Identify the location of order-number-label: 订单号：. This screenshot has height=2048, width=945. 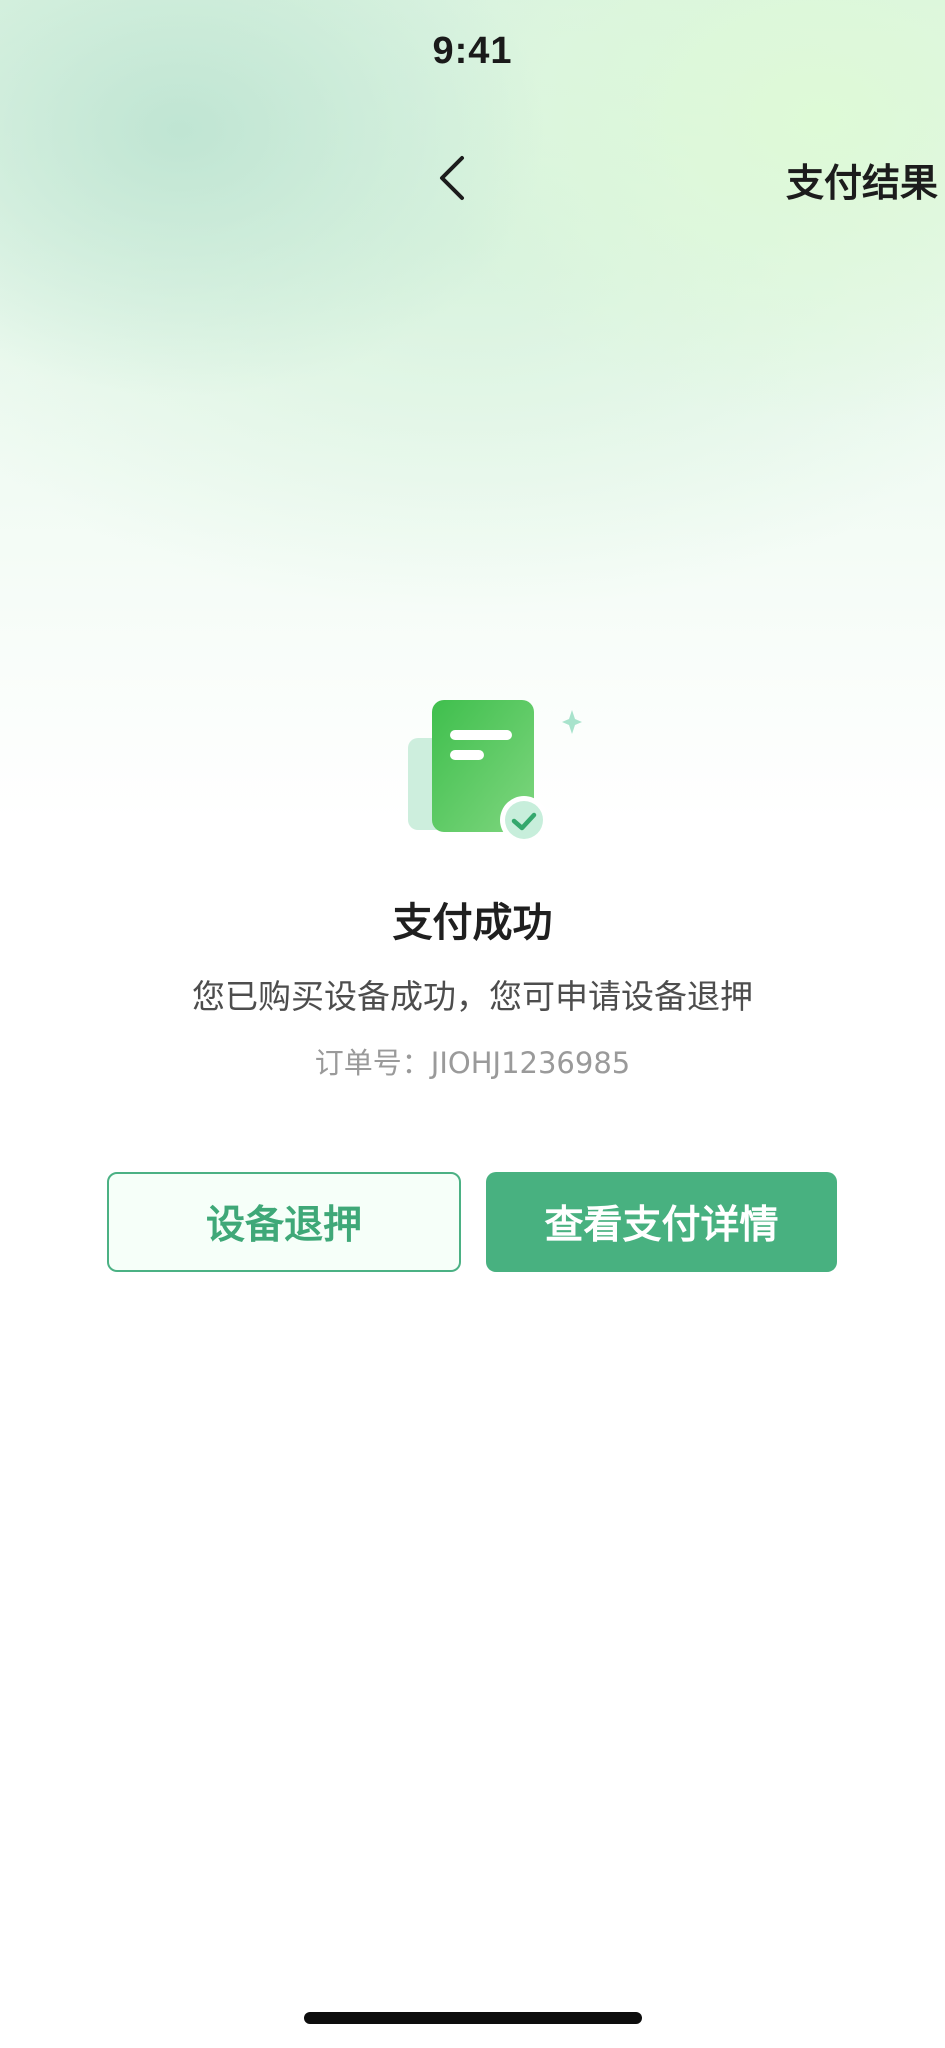
(372, 1063).